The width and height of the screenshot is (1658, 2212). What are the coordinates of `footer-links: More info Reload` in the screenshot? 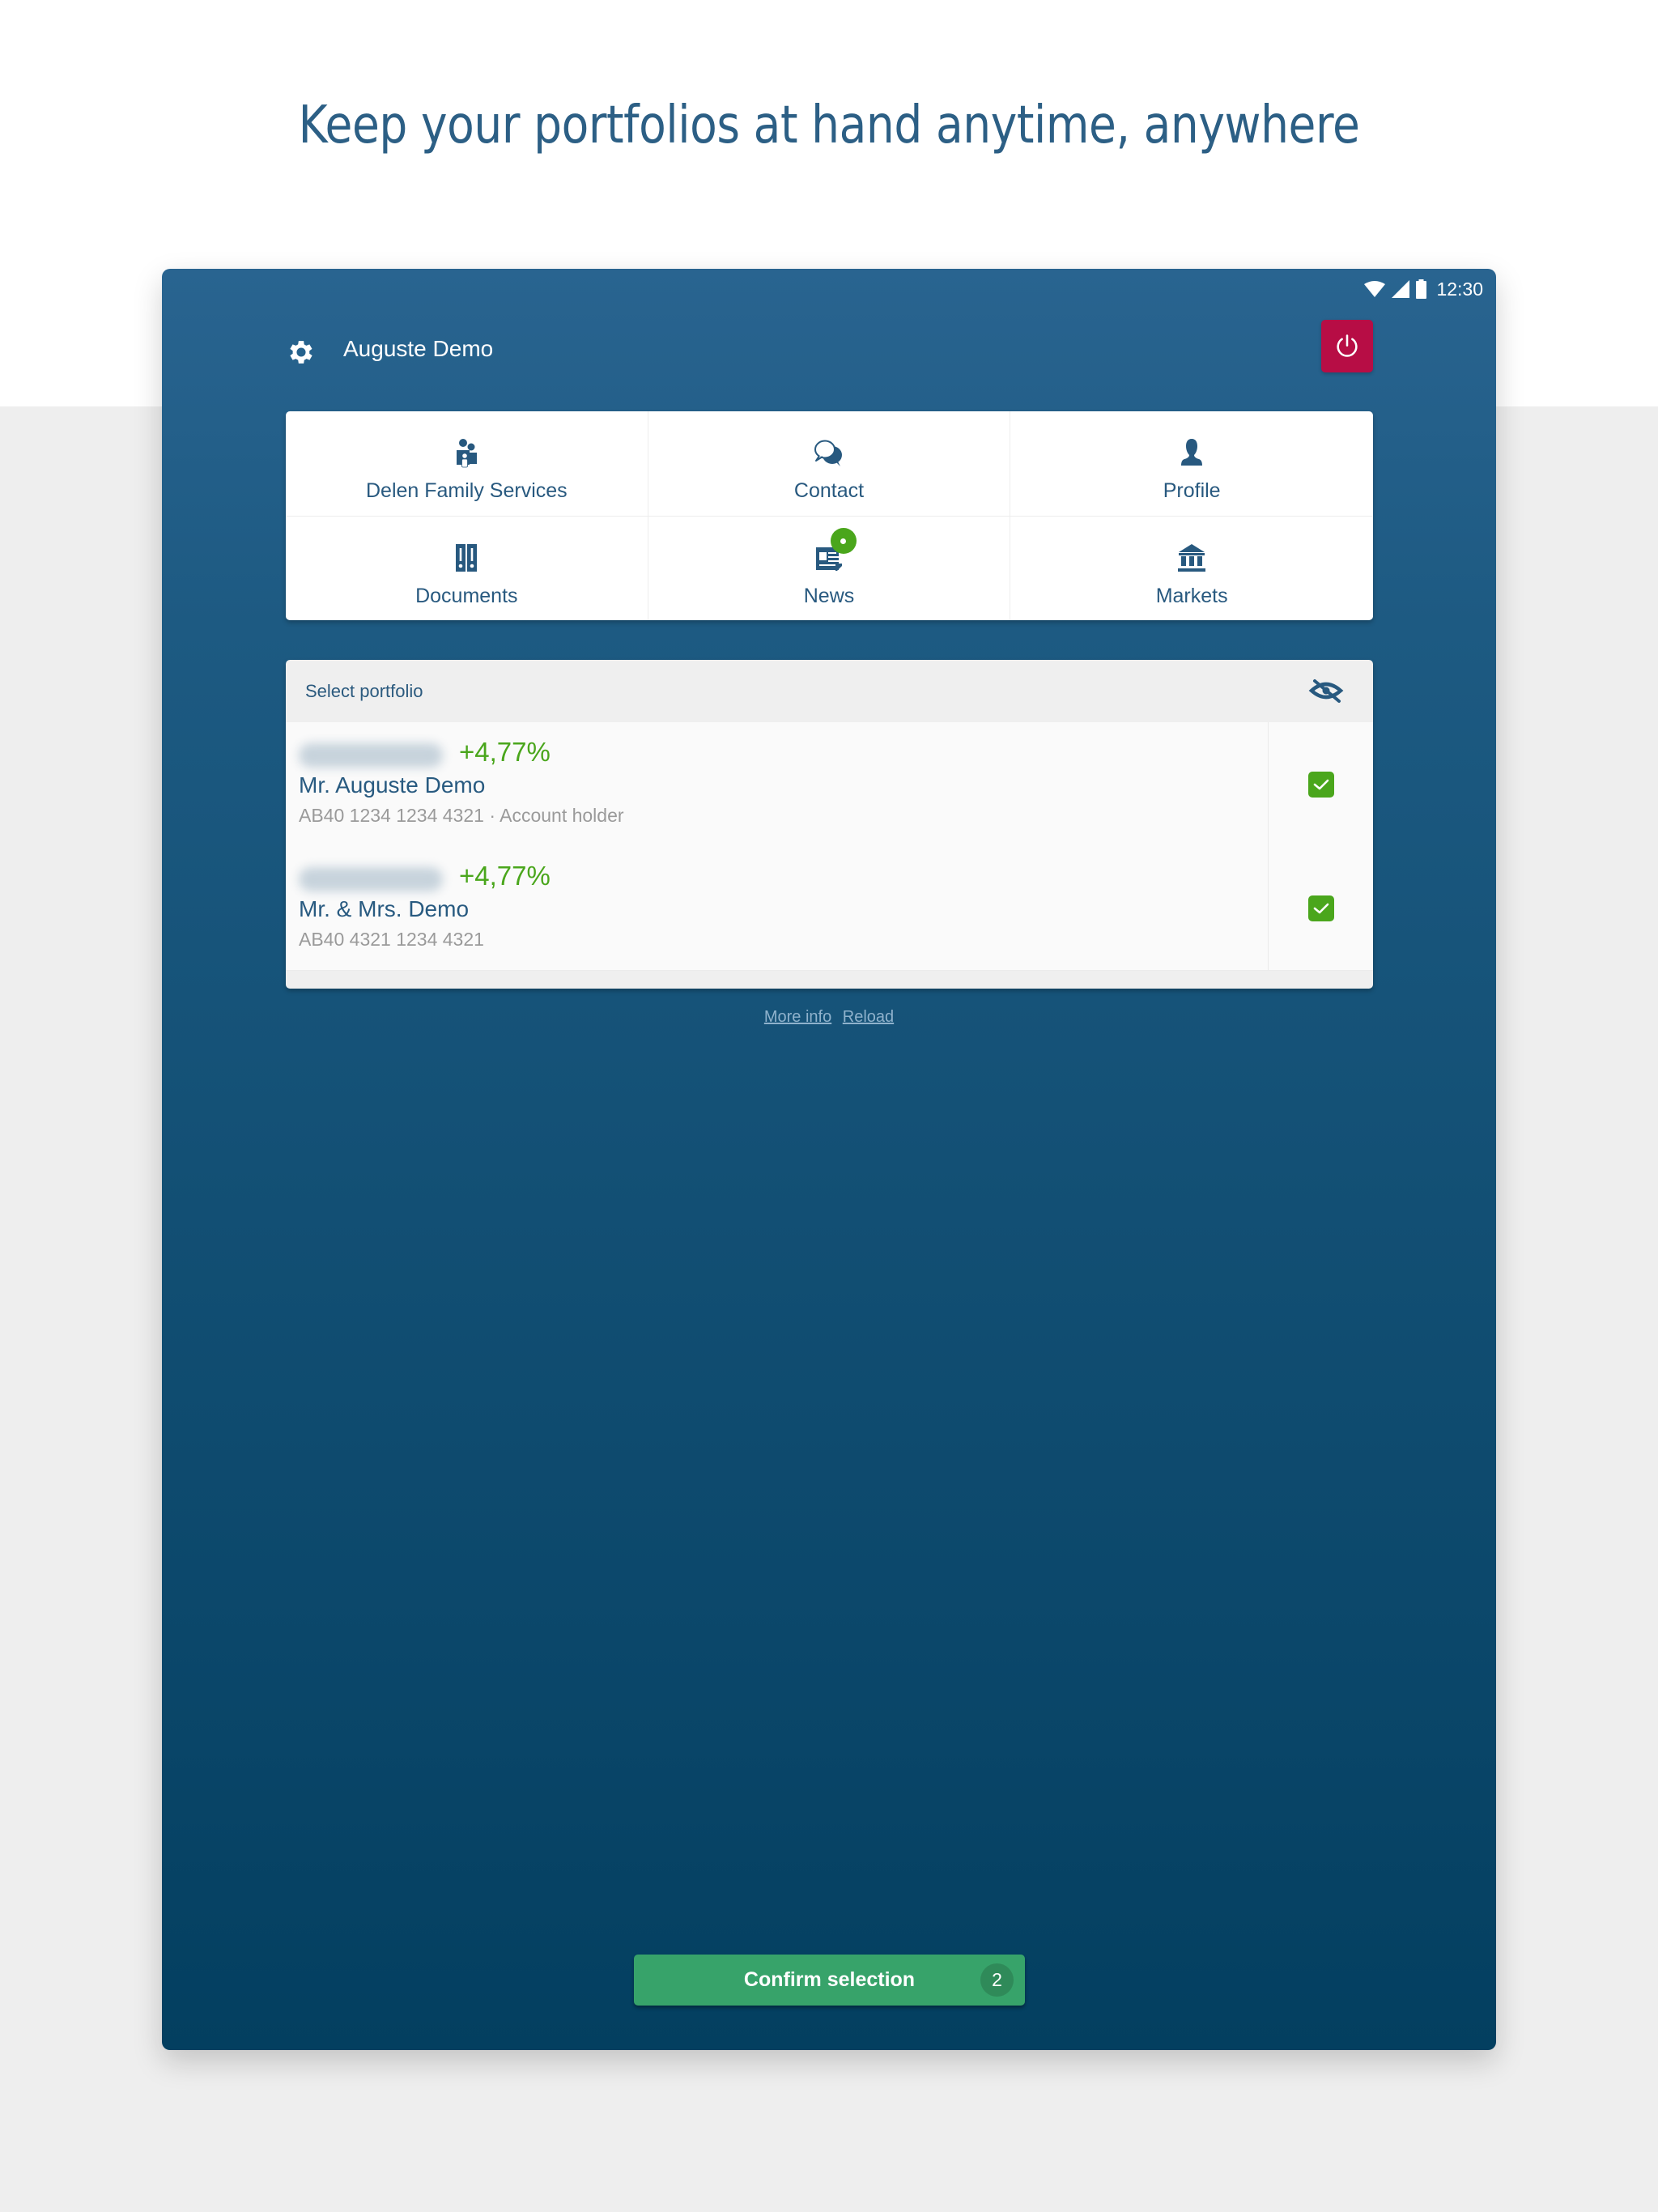 It's located at (829, 1018).